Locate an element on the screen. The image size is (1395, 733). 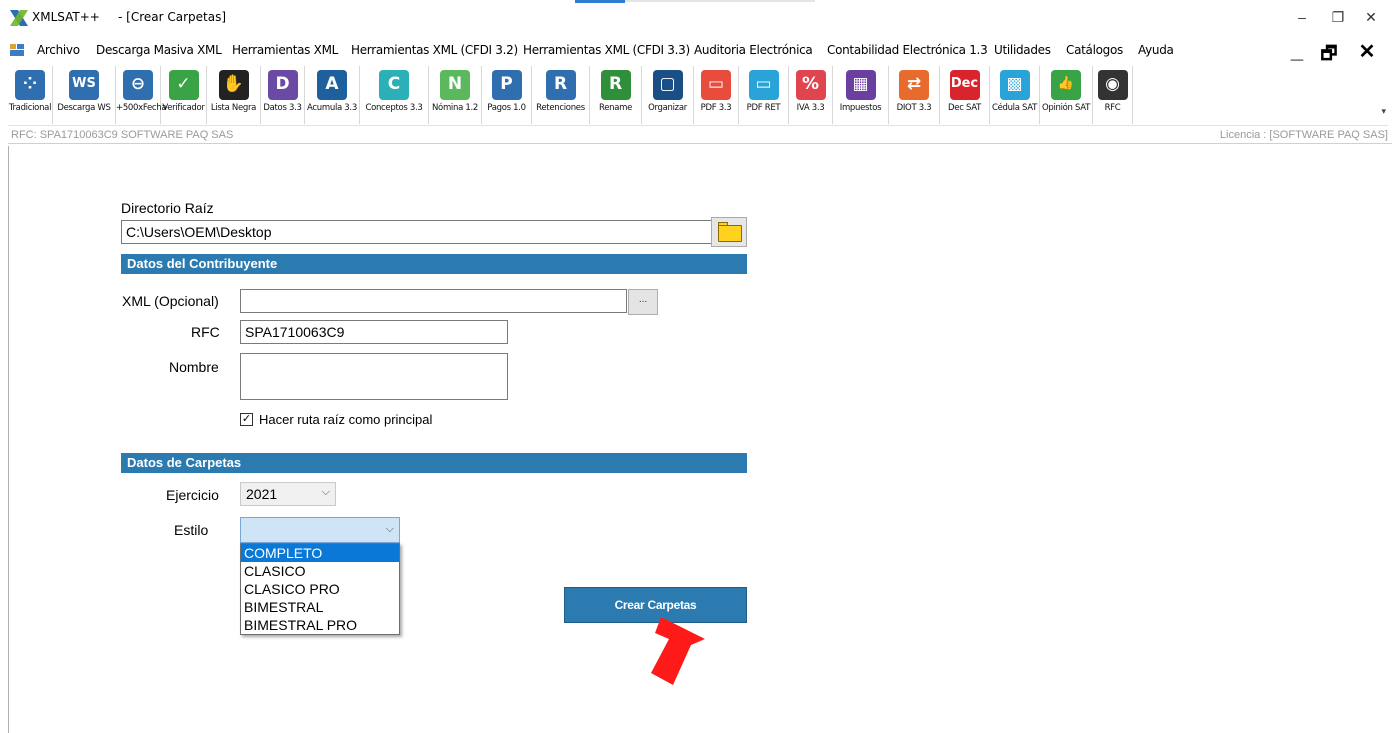
section-taxpayer: Datos del Contribuyente is located at coordinates (434, 264).